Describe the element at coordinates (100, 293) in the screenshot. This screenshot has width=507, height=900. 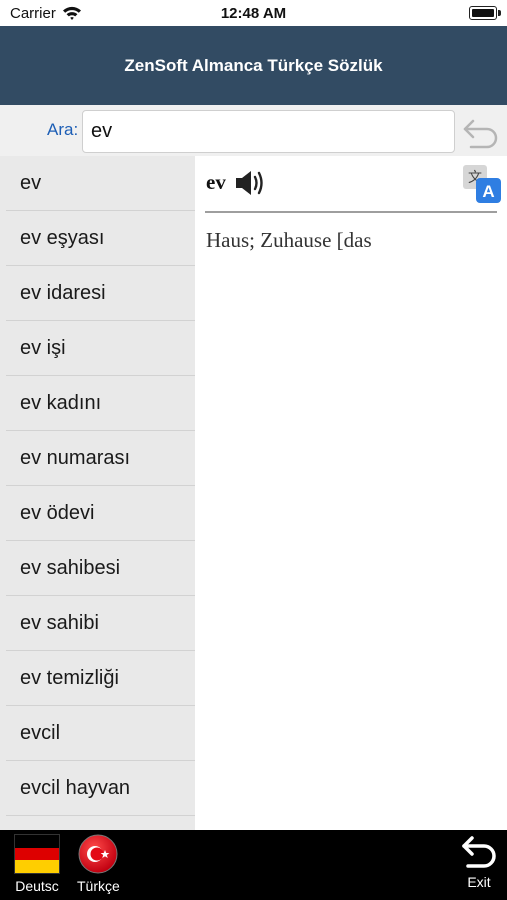
I see `word-list-item: ev idaresi` at that location.